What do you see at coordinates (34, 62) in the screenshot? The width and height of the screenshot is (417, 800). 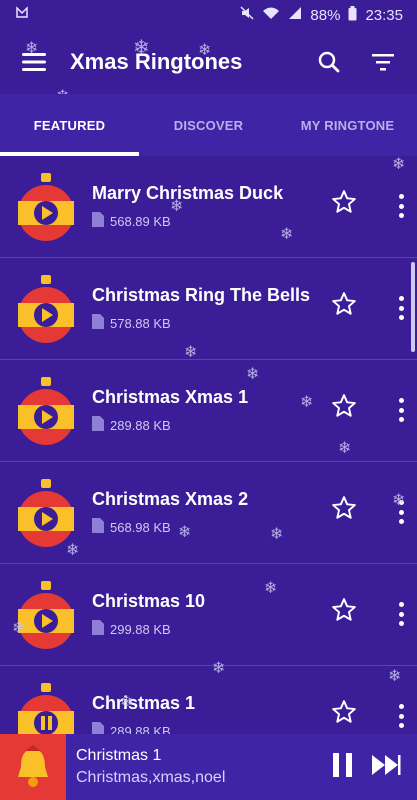 I see `menu-icon` at bounding box center [34, 62].